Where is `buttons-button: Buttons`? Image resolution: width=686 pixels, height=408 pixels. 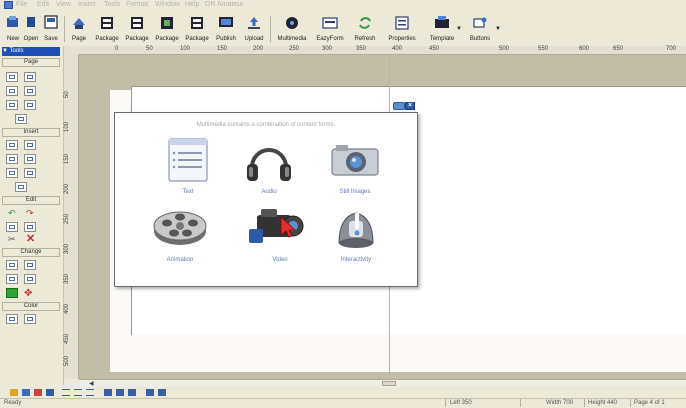
buttons-button: Buttons is located at coordinates (480, 29).